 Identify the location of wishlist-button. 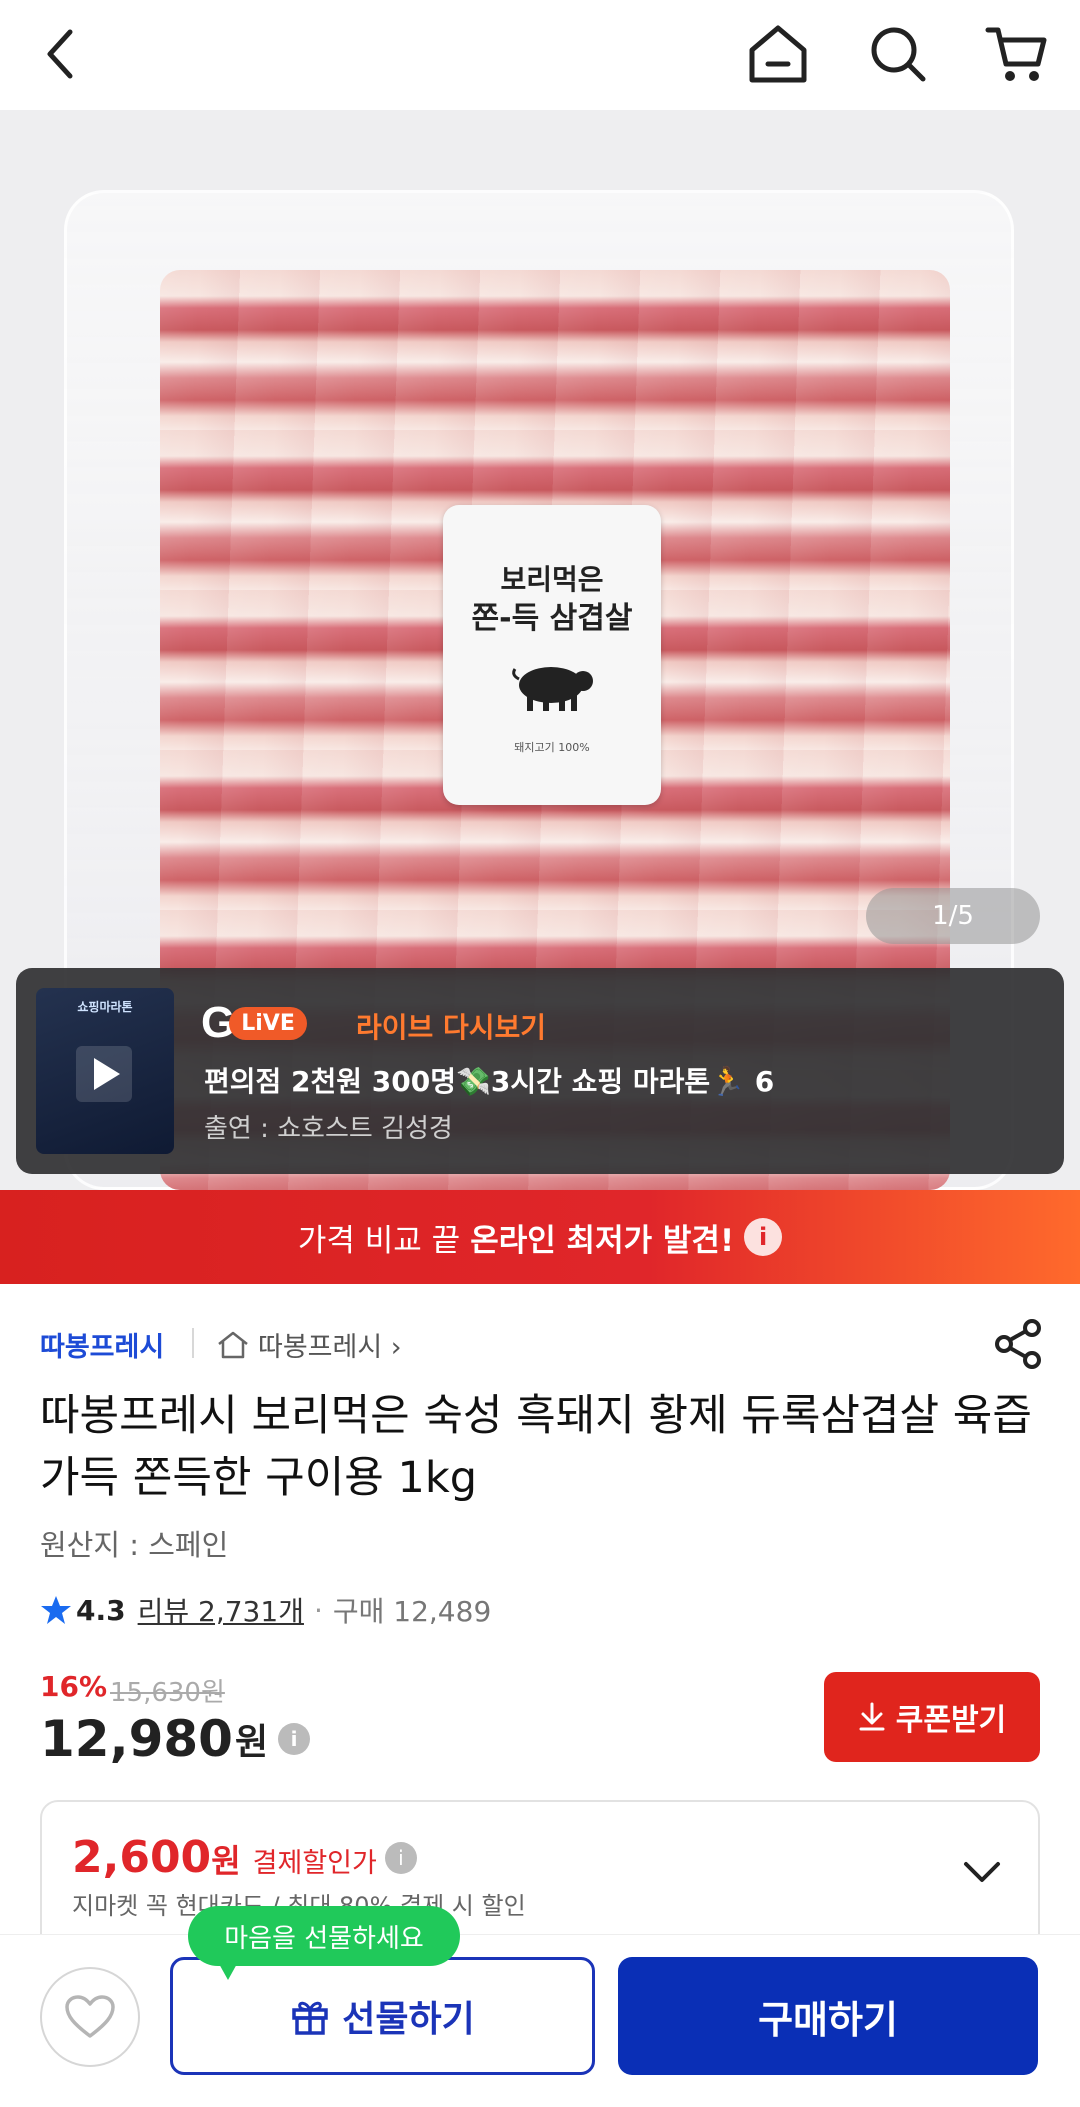
(90, 2017).